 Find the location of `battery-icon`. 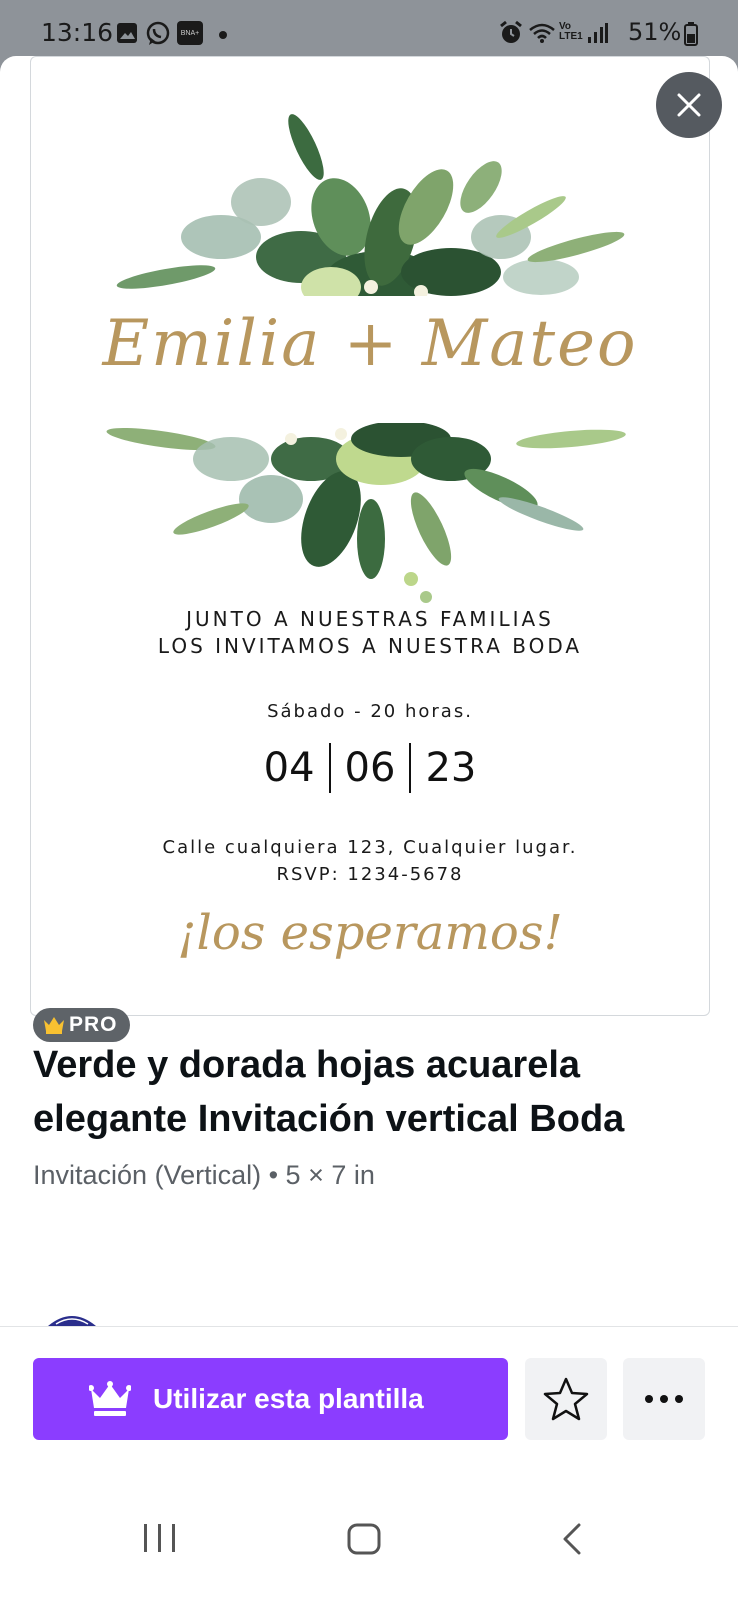

battery-icon is located at coordinates (691, 34).